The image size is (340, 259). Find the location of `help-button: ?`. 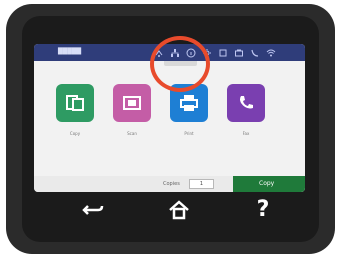

help-button: ? is located at coordinates (263, 210).